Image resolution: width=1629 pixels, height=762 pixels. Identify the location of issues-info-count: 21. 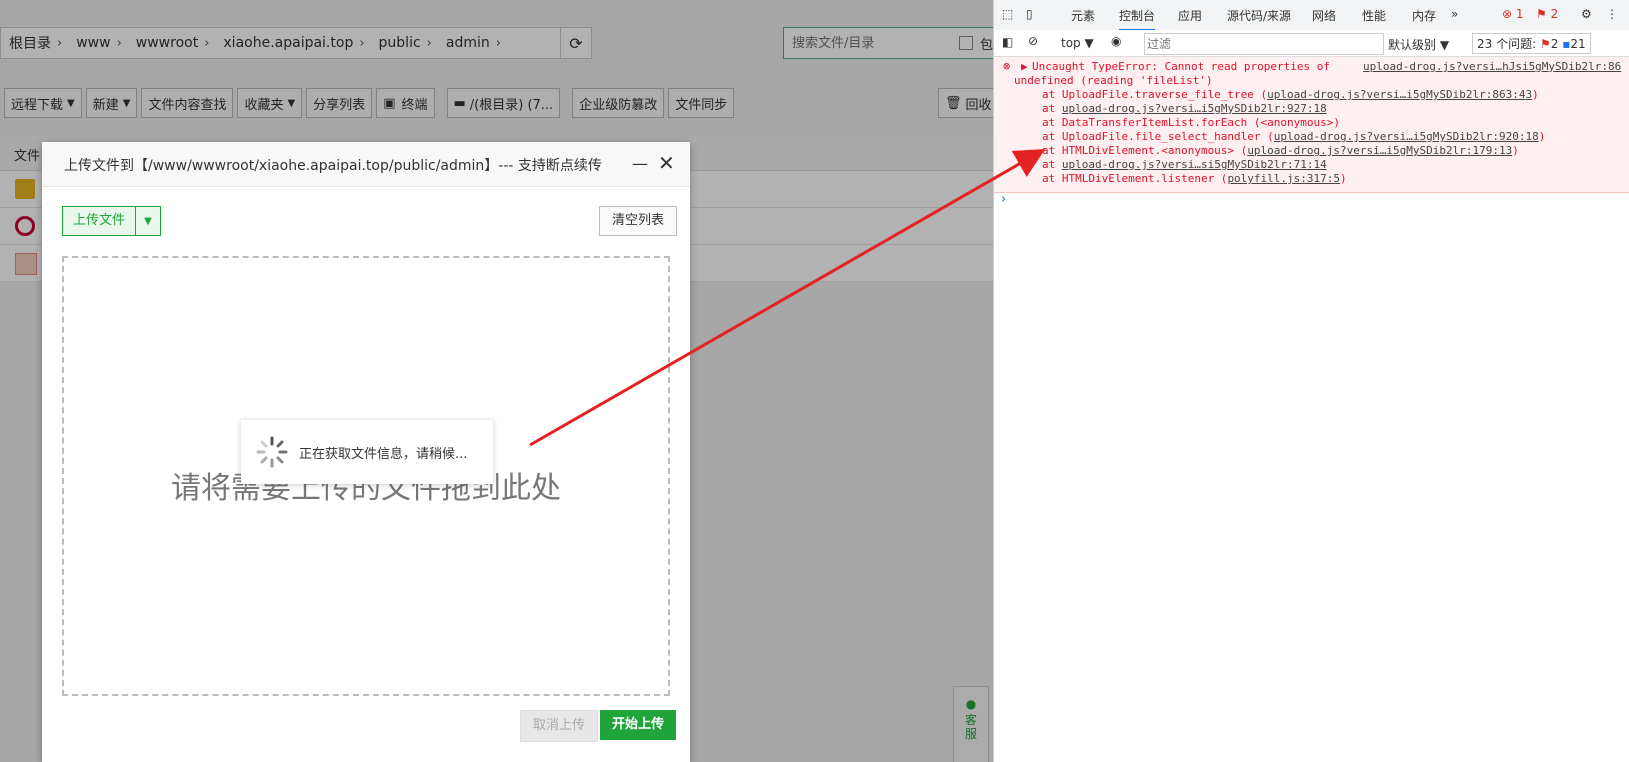
(1578, 44).